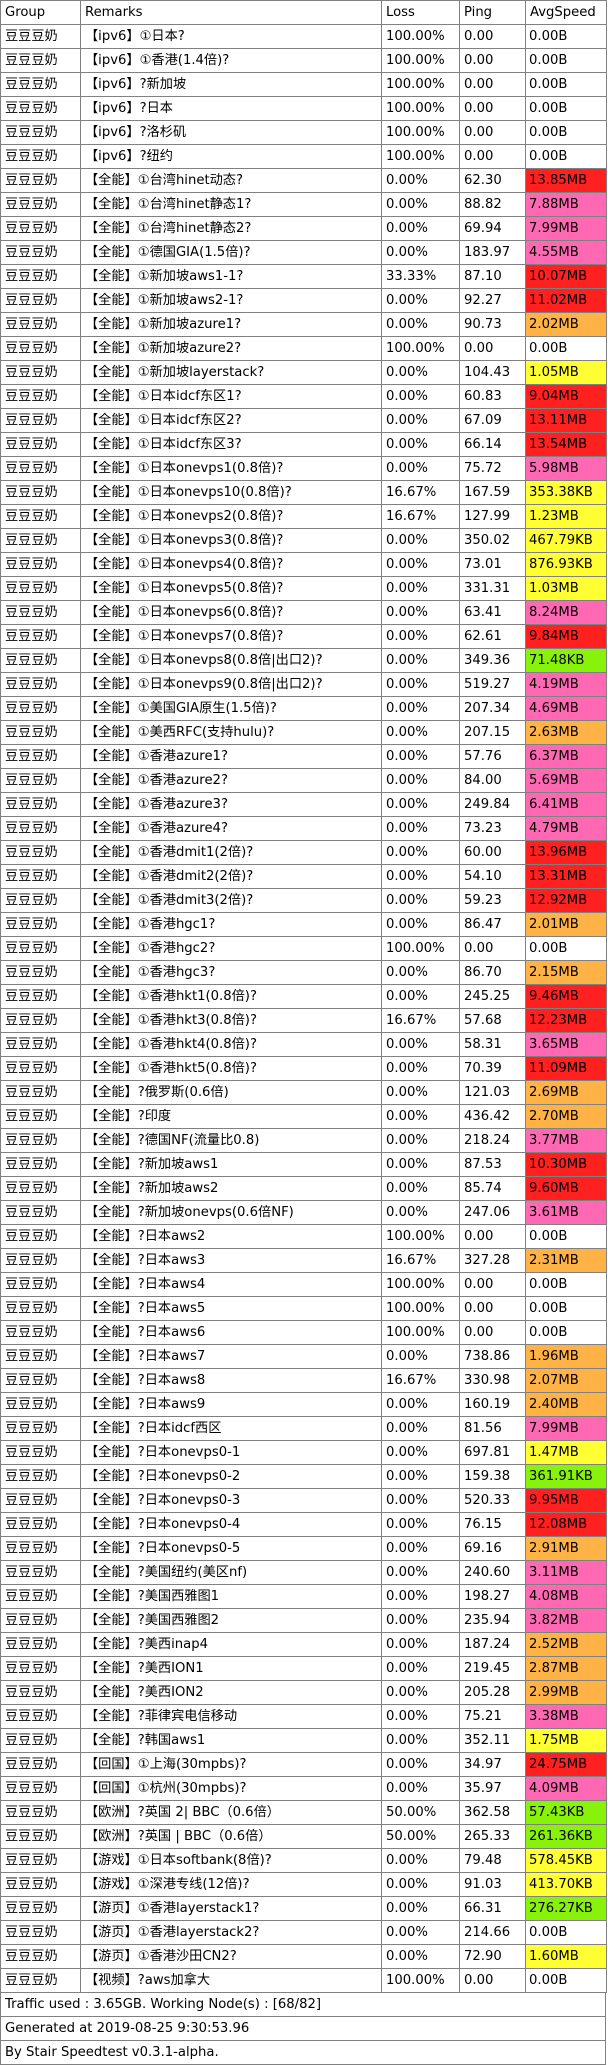  What do you see at coordinates (492, 492) in the screenshot?
I see `cell-ping: 167.59` at bounding box center [492, 492].